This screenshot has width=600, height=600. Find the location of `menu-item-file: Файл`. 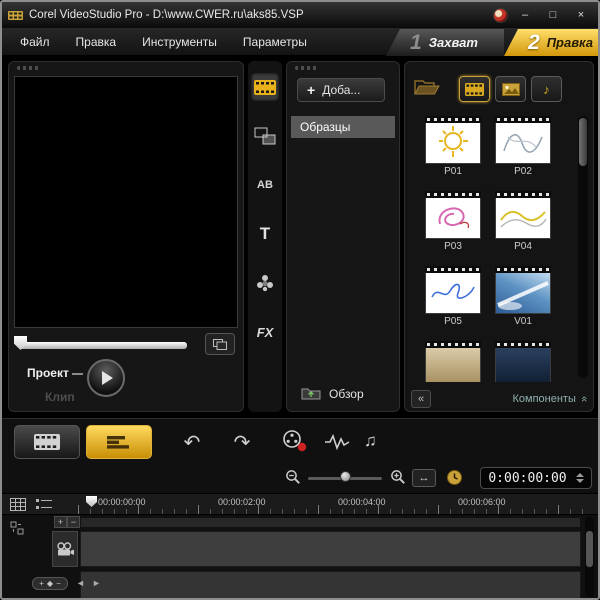

menu-item-file: Файл is located at coordinates (35, 42).